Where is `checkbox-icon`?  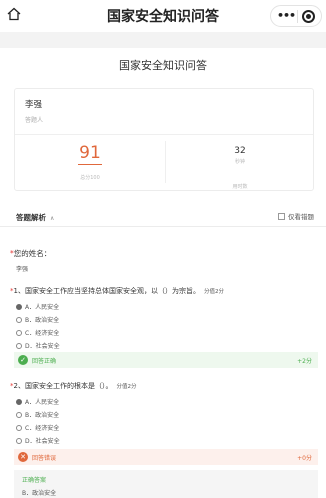
checkbox-icon is located at coordinates (281, 216).